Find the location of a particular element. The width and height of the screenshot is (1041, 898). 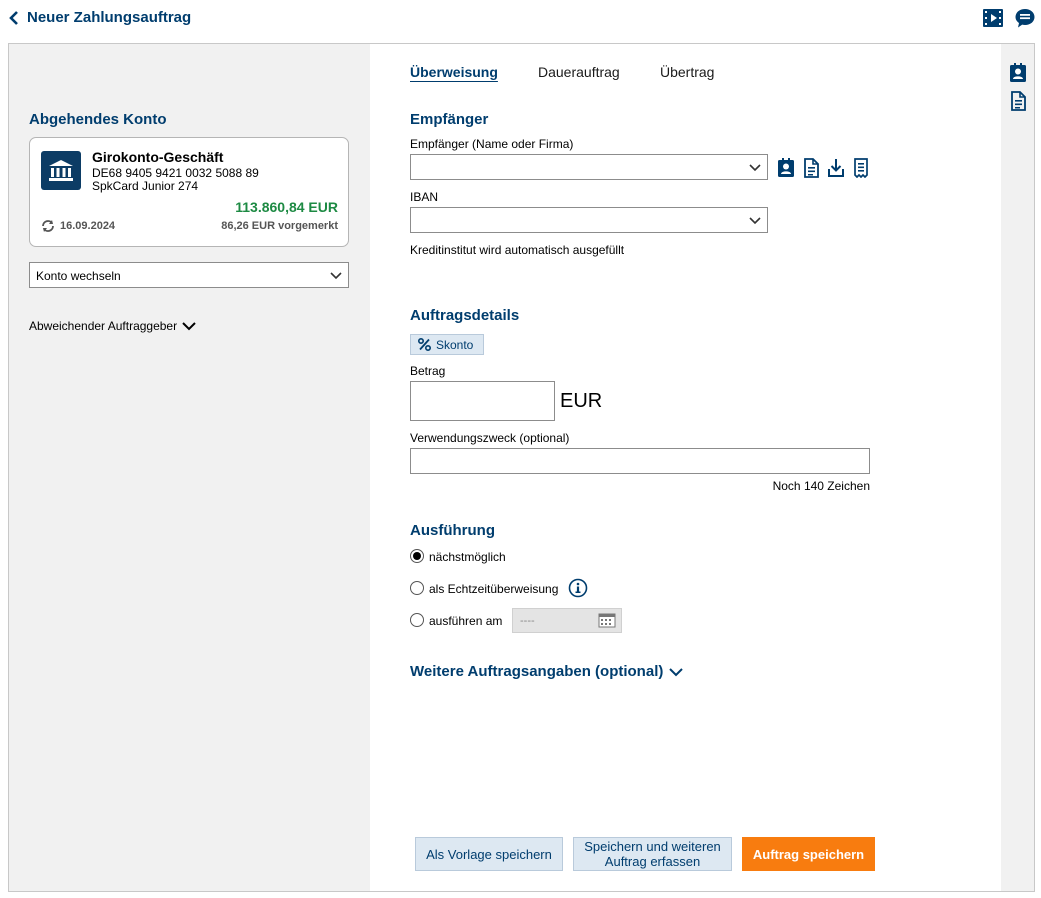

alternative-payer-label: Abweichender Auftraggeber is located at coordinates (103, 326).